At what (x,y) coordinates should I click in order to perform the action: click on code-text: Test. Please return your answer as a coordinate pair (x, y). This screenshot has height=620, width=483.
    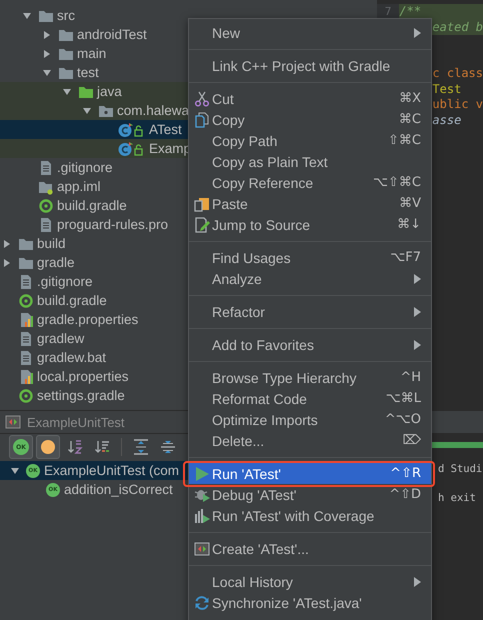
    Looking at the image, I should click on (447, 89).